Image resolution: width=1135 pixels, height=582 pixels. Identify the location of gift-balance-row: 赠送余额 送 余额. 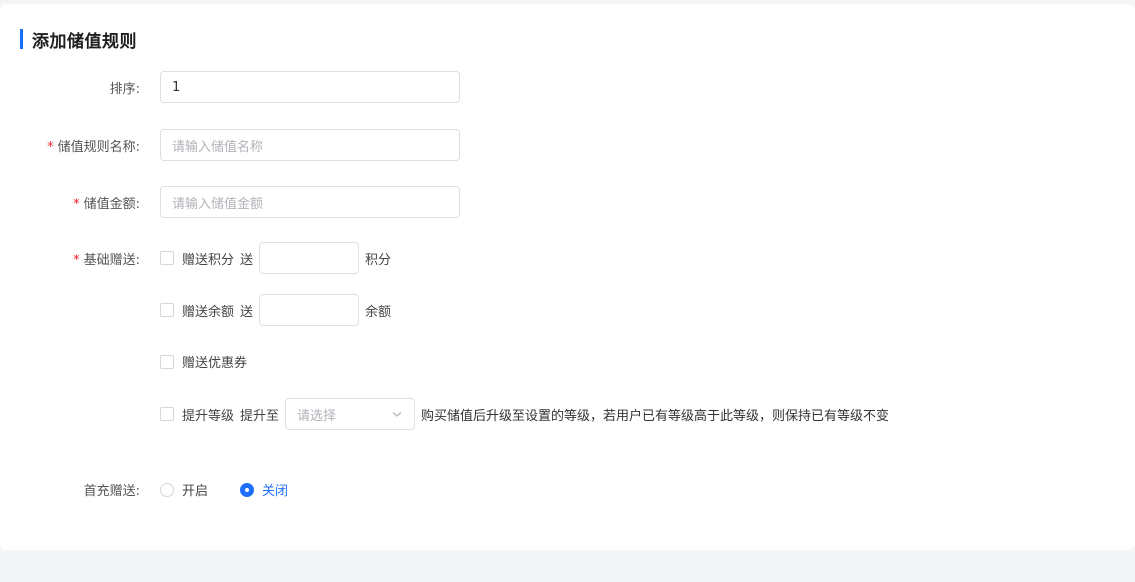
(567, 310).